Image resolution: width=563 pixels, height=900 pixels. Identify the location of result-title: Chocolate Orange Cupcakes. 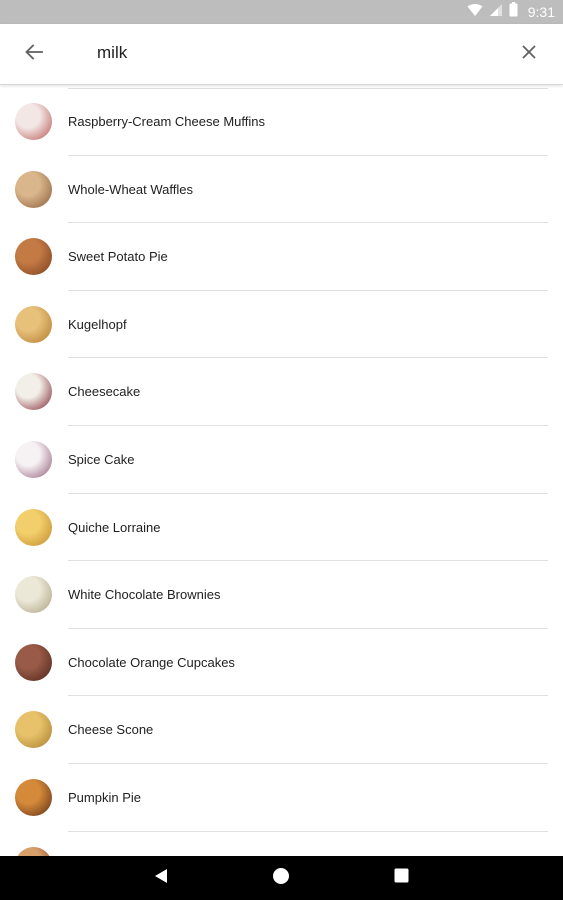
(151, 662).